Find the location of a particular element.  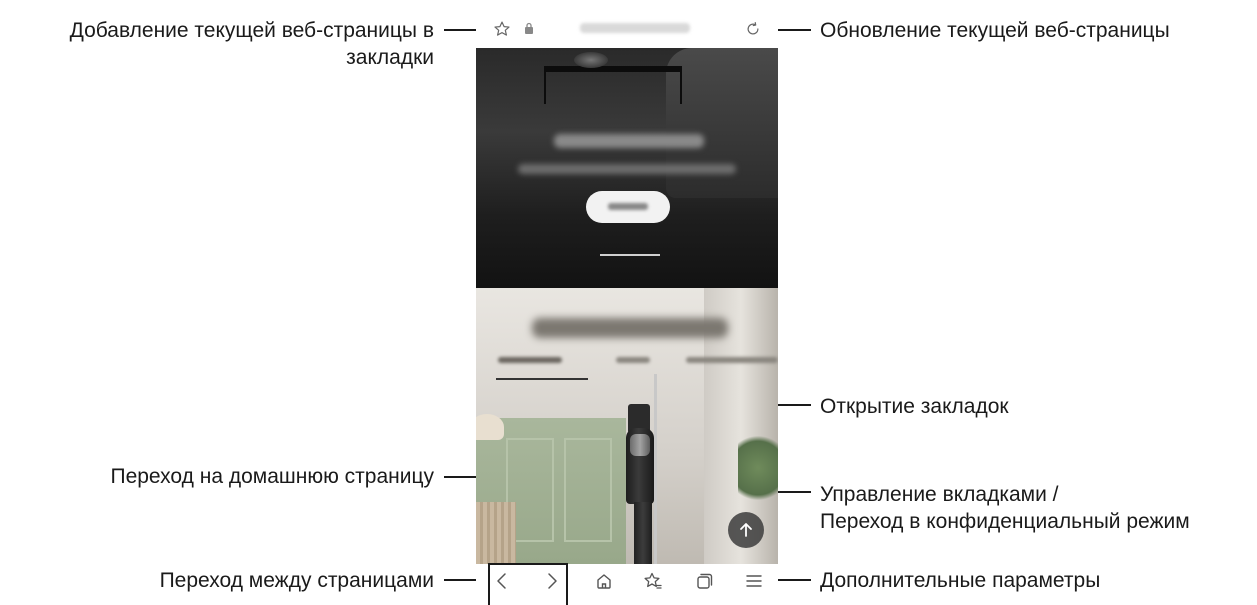

hero-banner-image is located at coordinates (627, 168).